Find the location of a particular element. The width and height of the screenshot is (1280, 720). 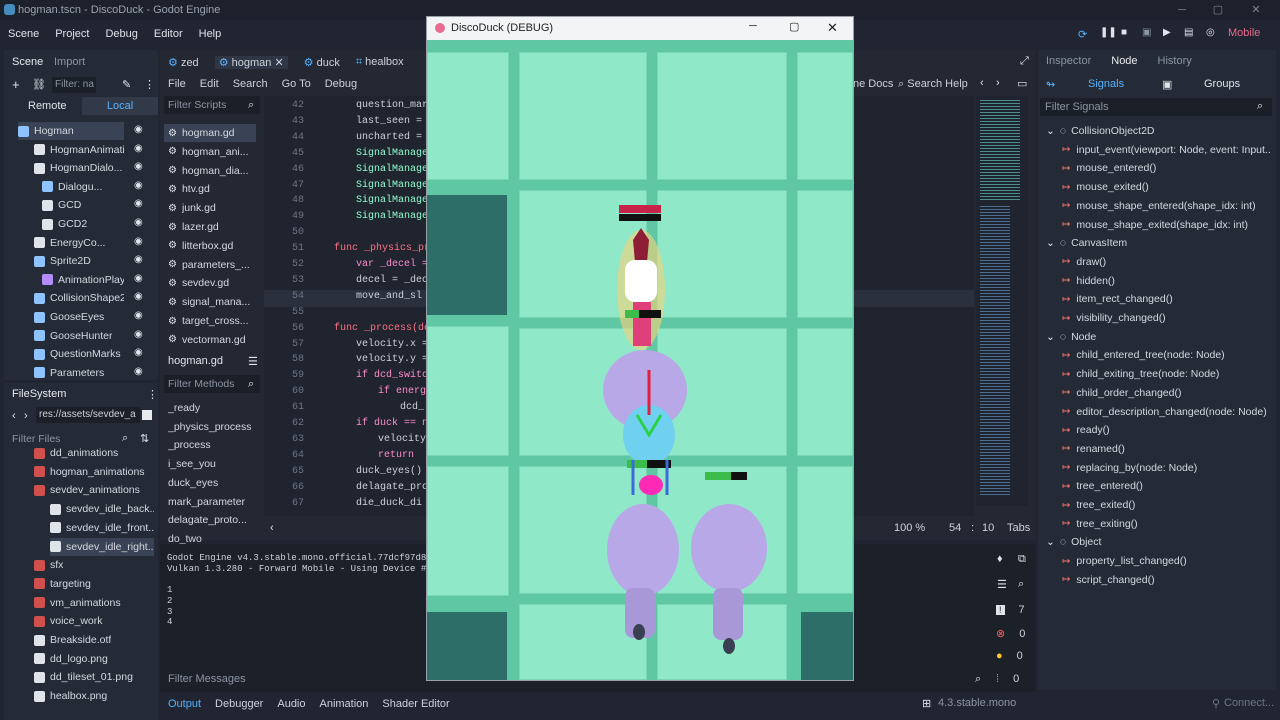

link-icon: ⛓ is located at coordinates (39, 84).